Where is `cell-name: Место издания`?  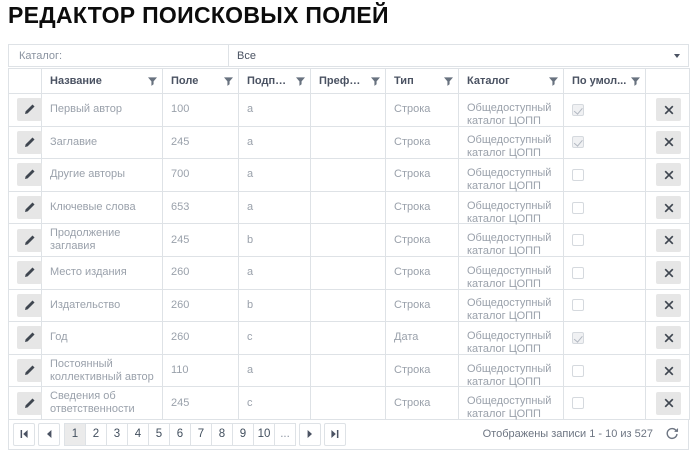
cell-name: Место издания is located at coordinates (102, 272).